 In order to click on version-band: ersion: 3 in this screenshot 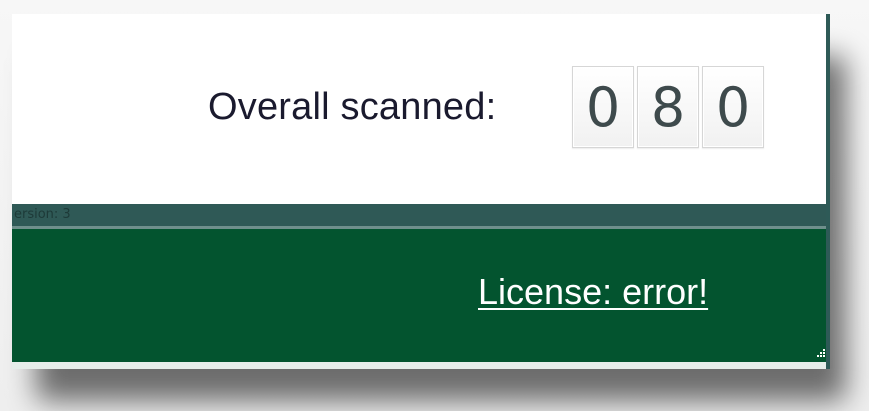, I will do `click(420, 215)`.